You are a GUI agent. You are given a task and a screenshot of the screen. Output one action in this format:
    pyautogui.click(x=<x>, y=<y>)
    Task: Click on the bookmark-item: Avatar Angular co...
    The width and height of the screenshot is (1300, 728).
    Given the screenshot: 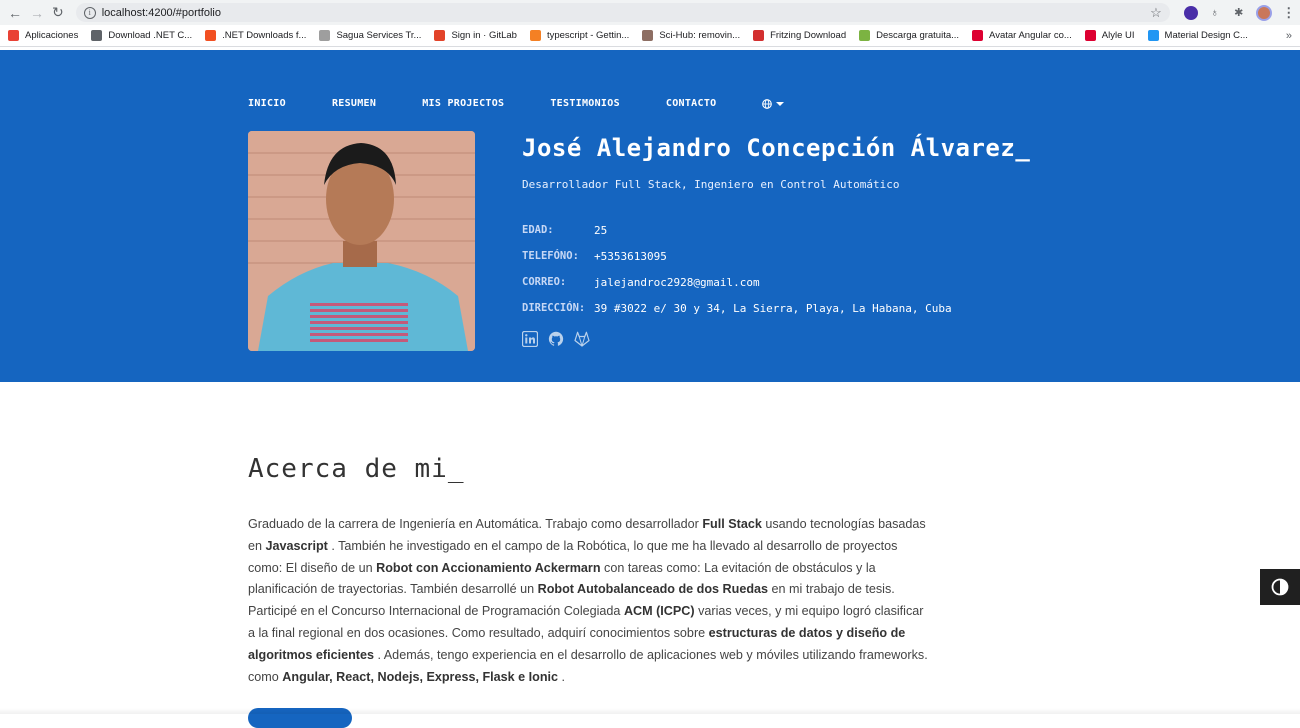 What is the action you would take?
    pyautogui.click(x=1022, y=35)
    